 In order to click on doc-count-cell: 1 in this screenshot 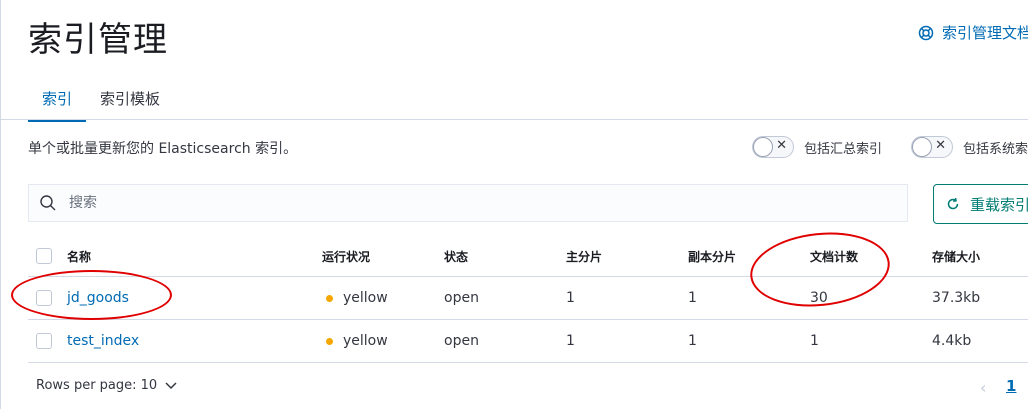, I will do `click(814, 341)`.